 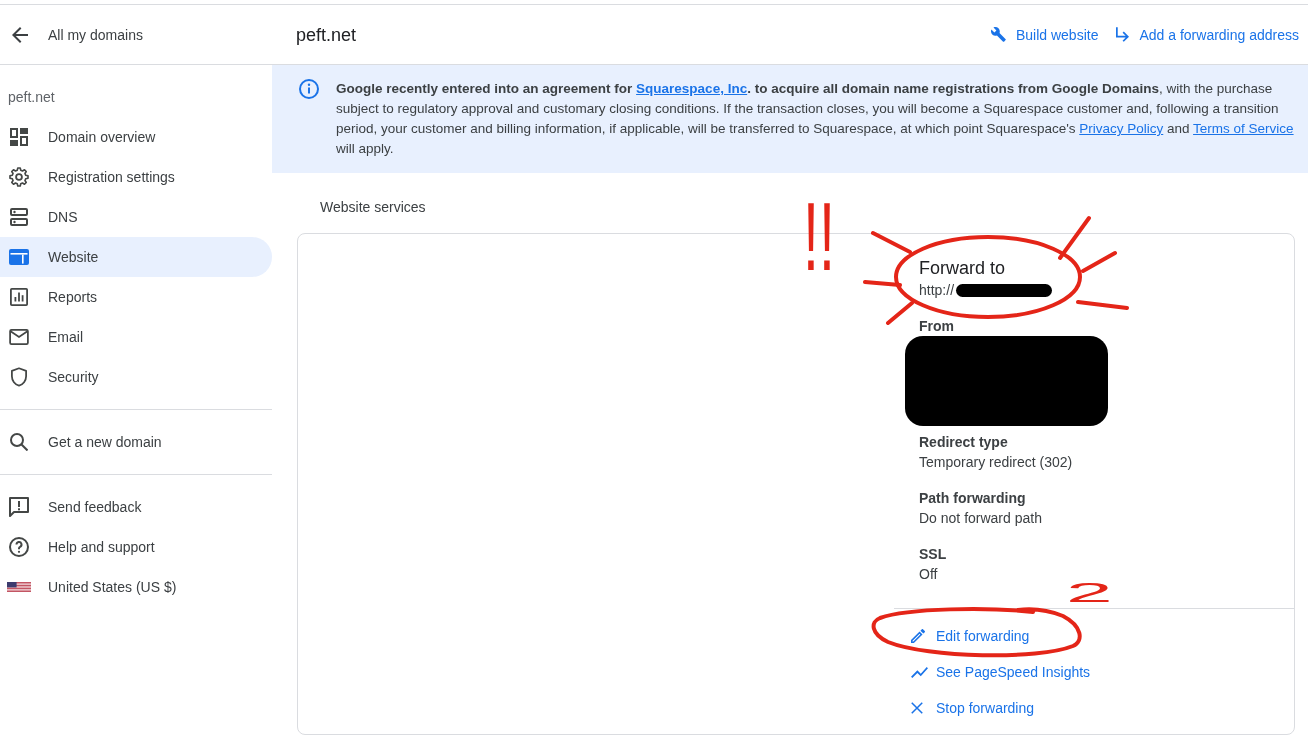 What do you see at coordinates (819, 237) in the screenshot?
I see `handwritten-note: !!` at bounding box center [819, 237].